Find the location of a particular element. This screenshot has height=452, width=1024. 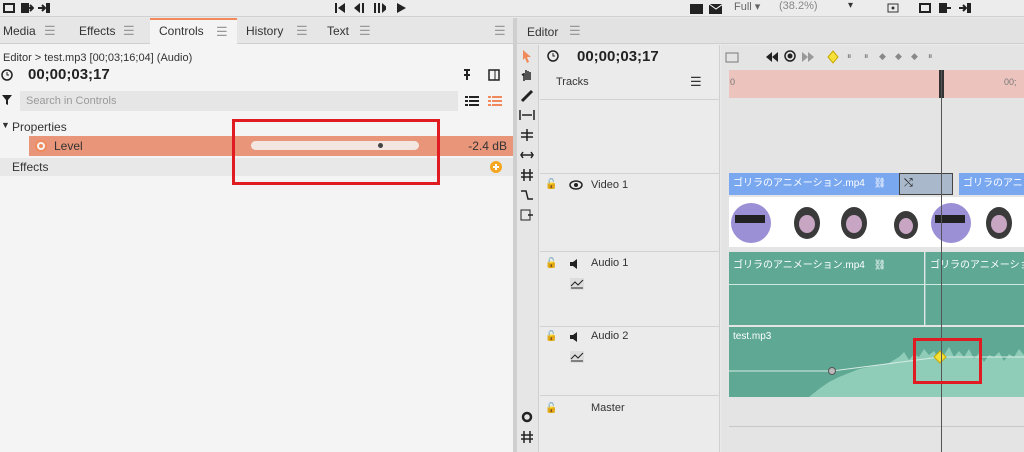

detail-view-icon is located at coordinates (495, 101).